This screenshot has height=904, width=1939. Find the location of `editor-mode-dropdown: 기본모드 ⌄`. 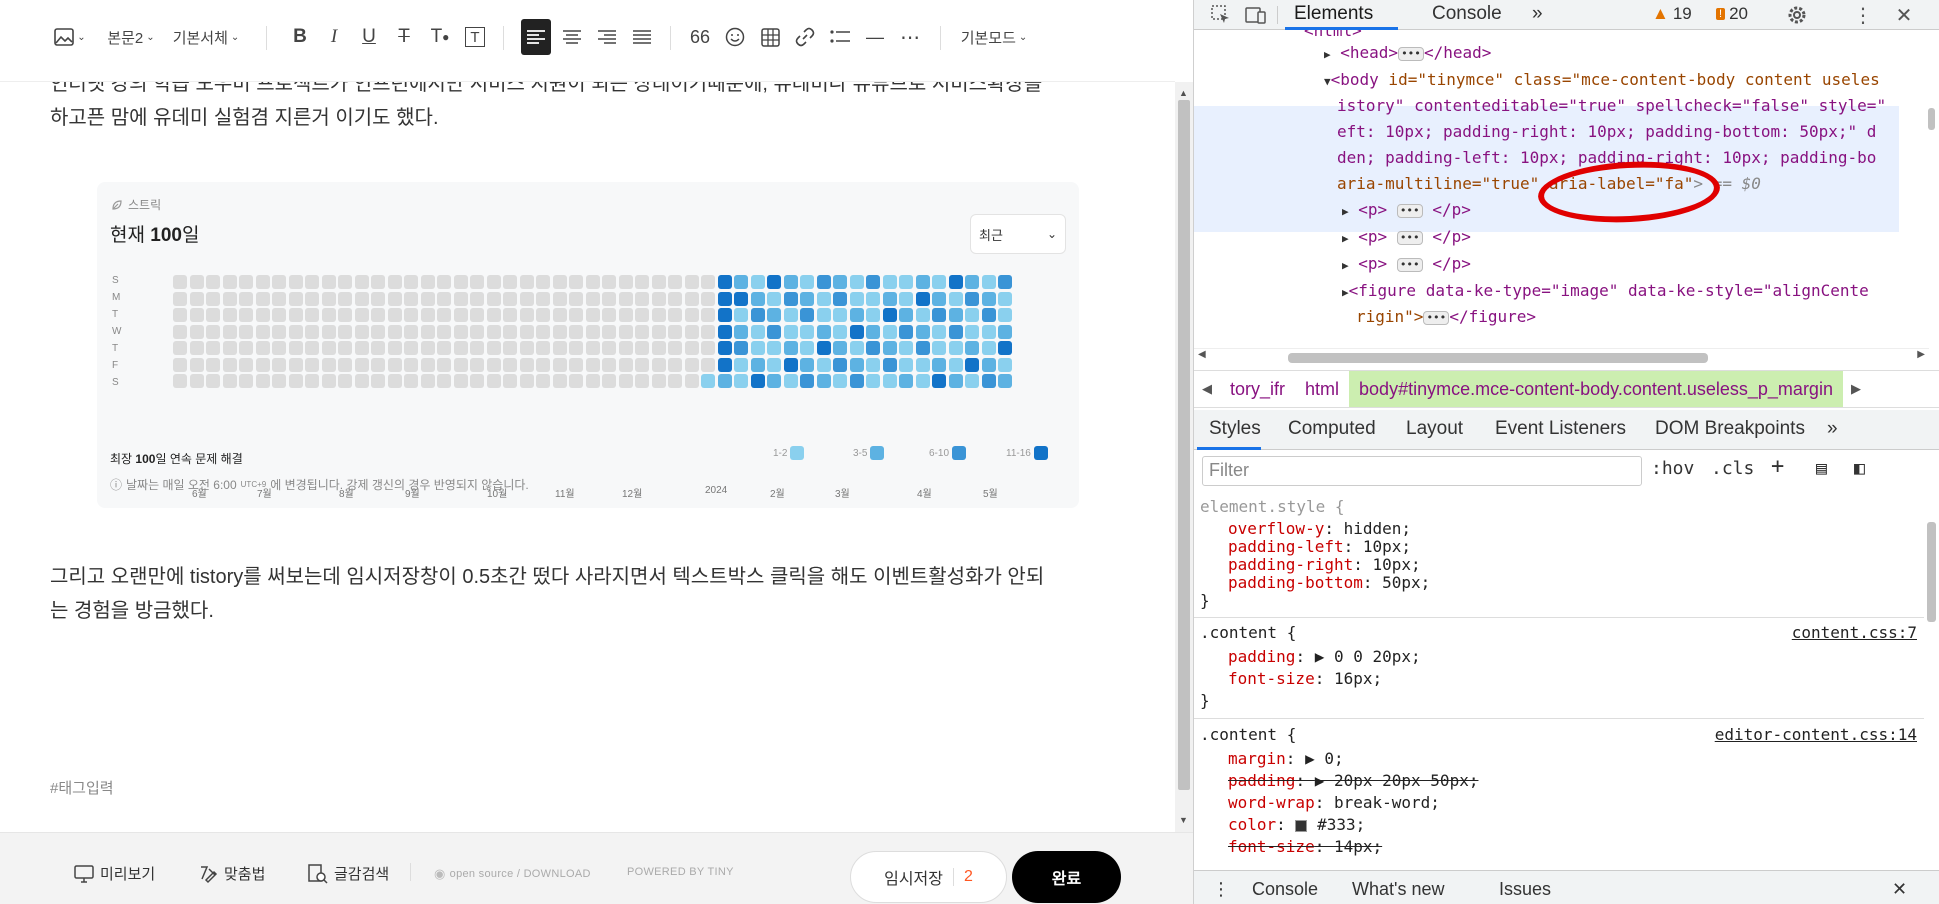

editor-mode-dropdown: 기본모드 ⌄ is located at coordinates (994, 37).